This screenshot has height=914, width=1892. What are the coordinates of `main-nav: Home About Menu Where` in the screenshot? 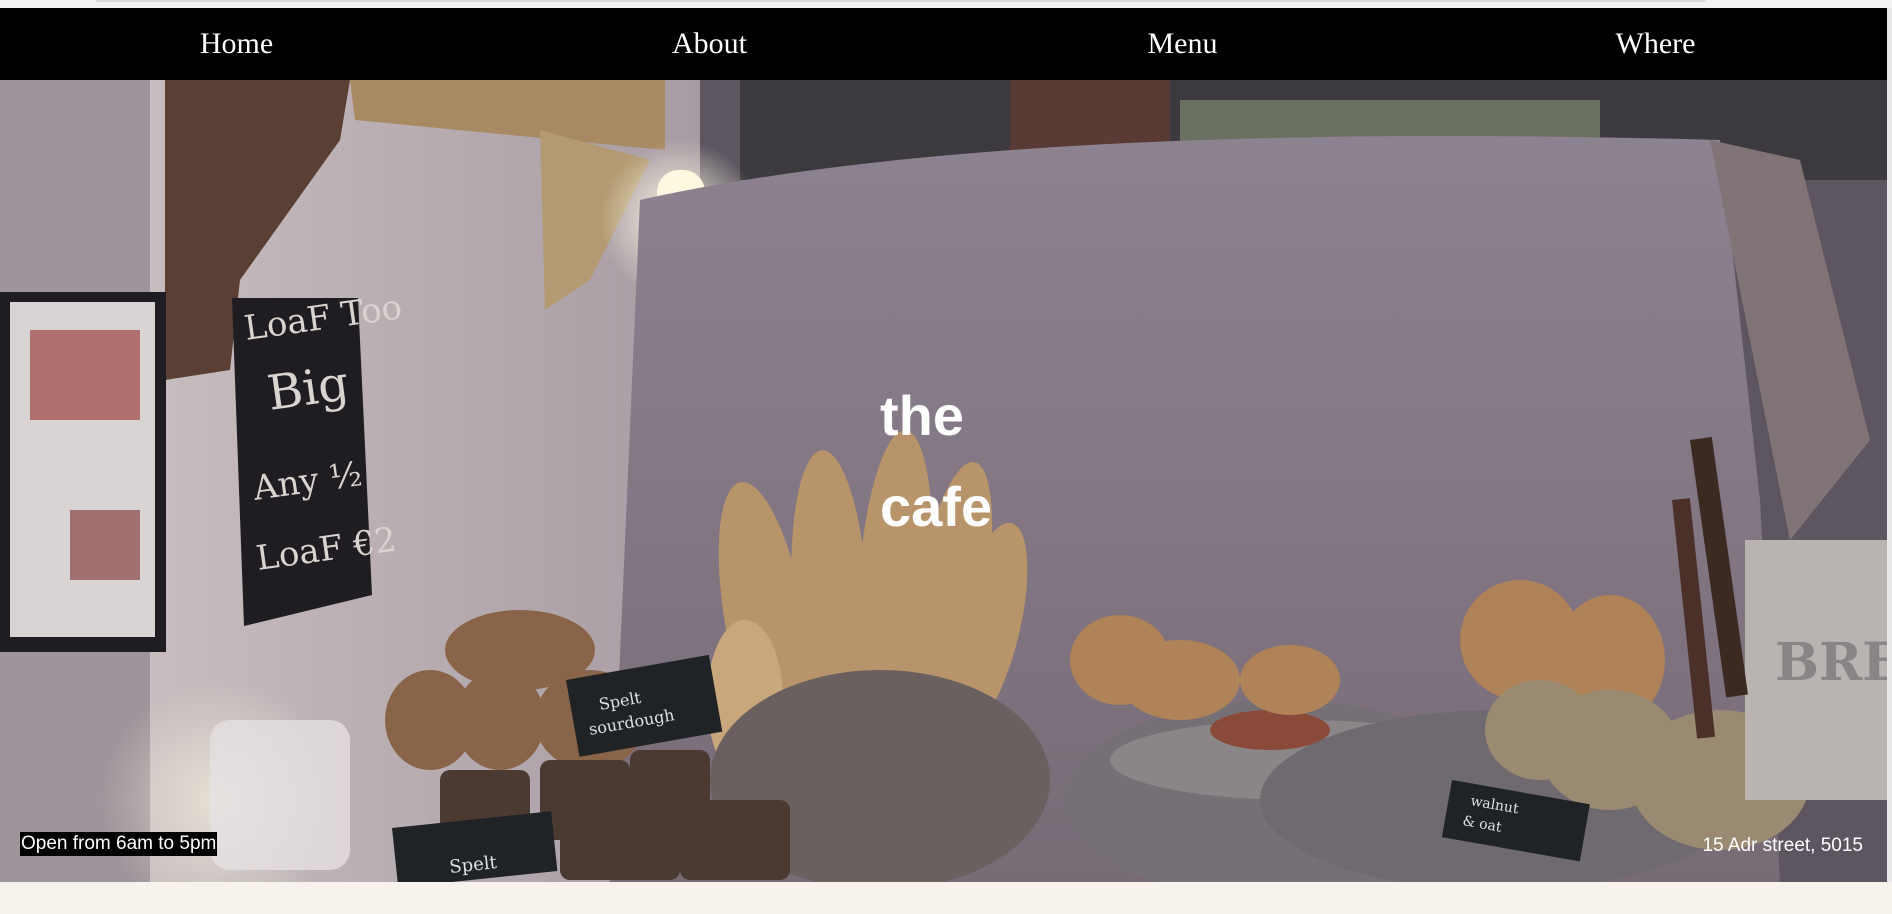 It's located at (946, 44).